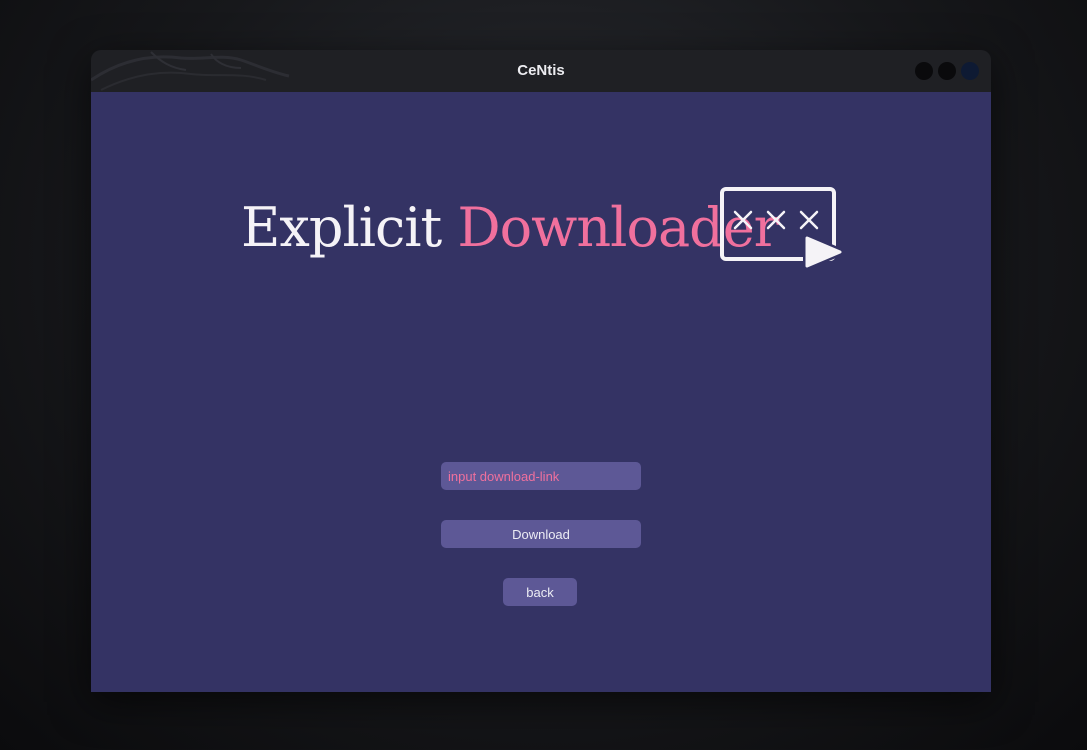  What do you see at coordinates (924, 71) in the screenshot?
I see `minimize-button` at bounding box center [924, 71].